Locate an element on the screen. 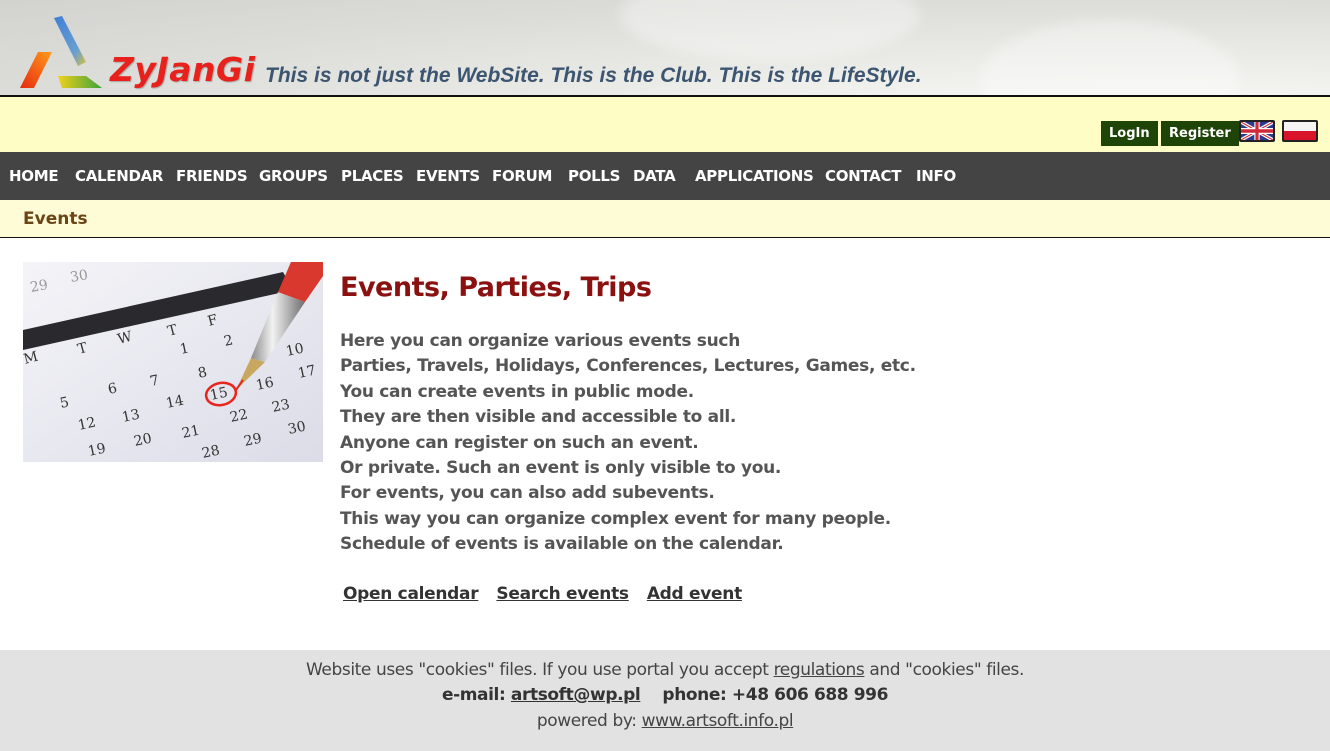  register-button: Register is located at coordinates (1200, 133).